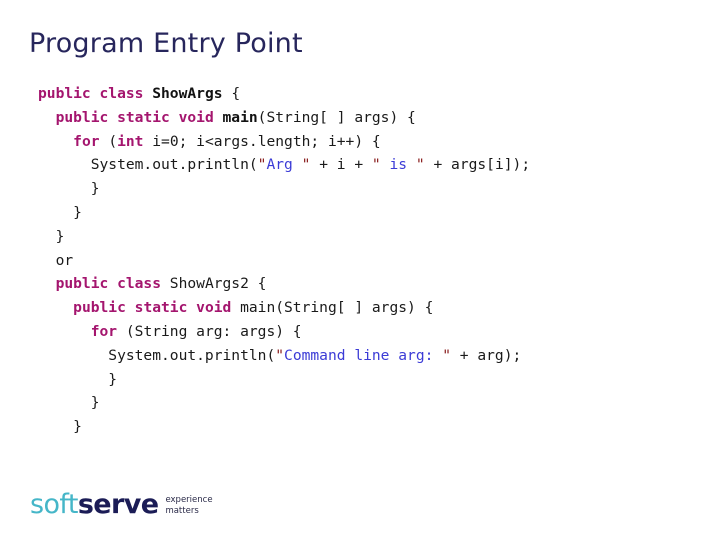  I want to click on code-token-str: Command line arg:, so click(363, 355).